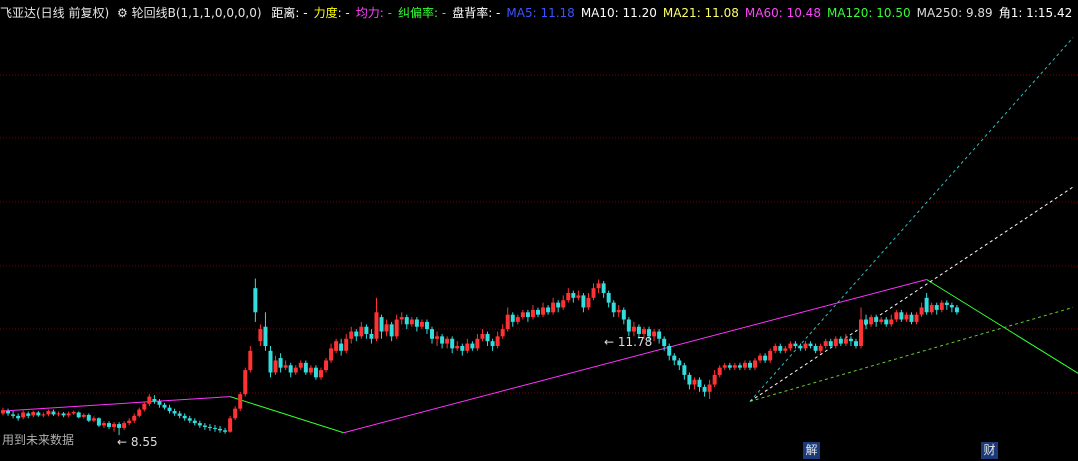 The height and width of the screenshot is (461, 1078). I want to click on fan-line, so click(911, 294).